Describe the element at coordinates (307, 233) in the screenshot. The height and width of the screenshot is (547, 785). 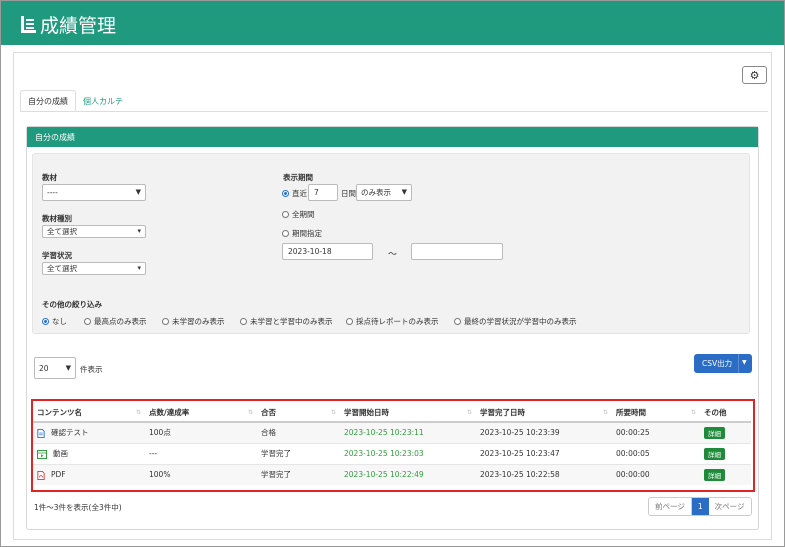
I see `period-specify-label: 期間指定` at that location.